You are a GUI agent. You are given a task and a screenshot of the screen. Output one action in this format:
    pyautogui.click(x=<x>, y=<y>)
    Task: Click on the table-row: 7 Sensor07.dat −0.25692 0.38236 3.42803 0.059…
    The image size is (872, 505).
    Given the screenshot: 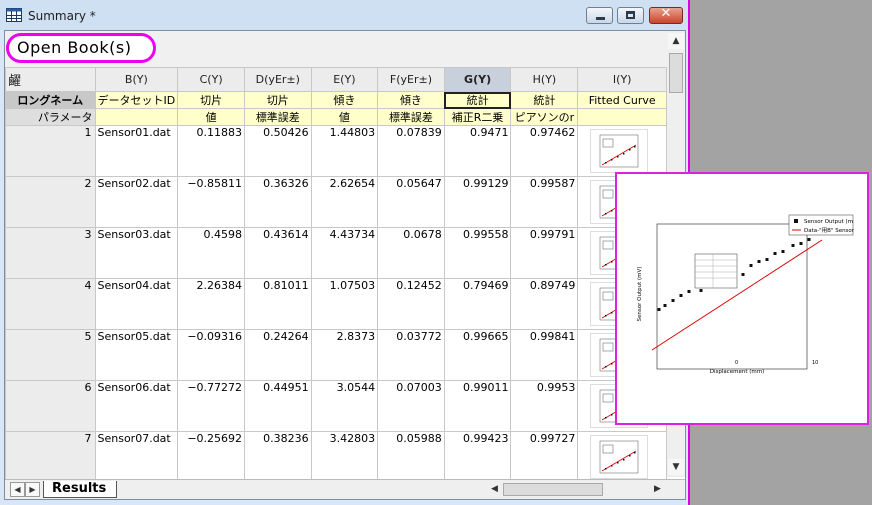 What is the action you would take?
    pyautogui.click(x=336, y=457)
    